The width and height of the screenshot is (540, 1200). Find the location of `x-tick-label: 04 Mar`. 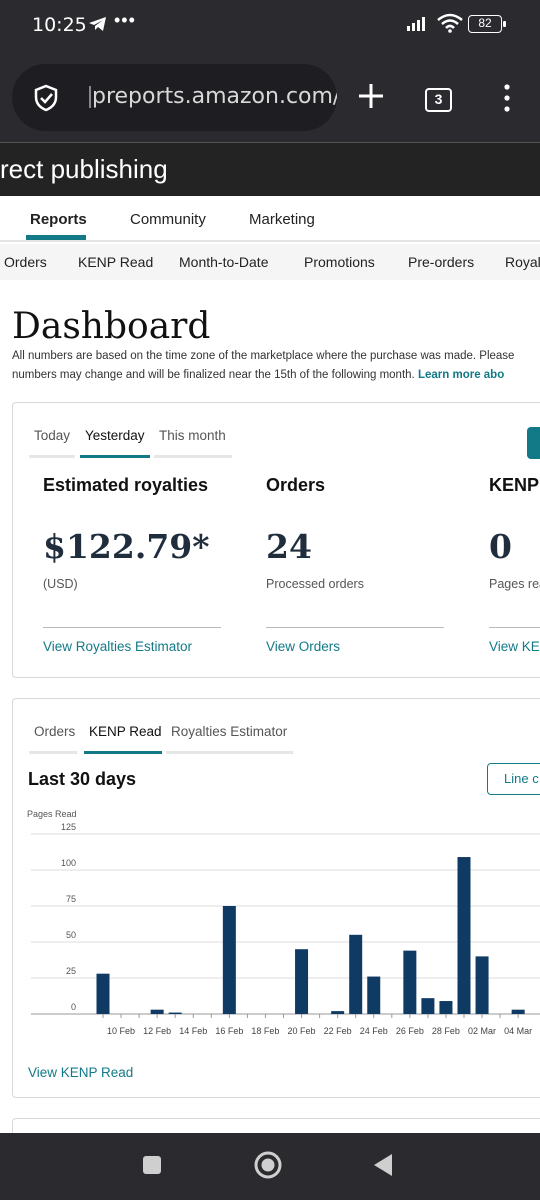

x-tick-label: 04 Mar is located at coordinates (518, 1031).